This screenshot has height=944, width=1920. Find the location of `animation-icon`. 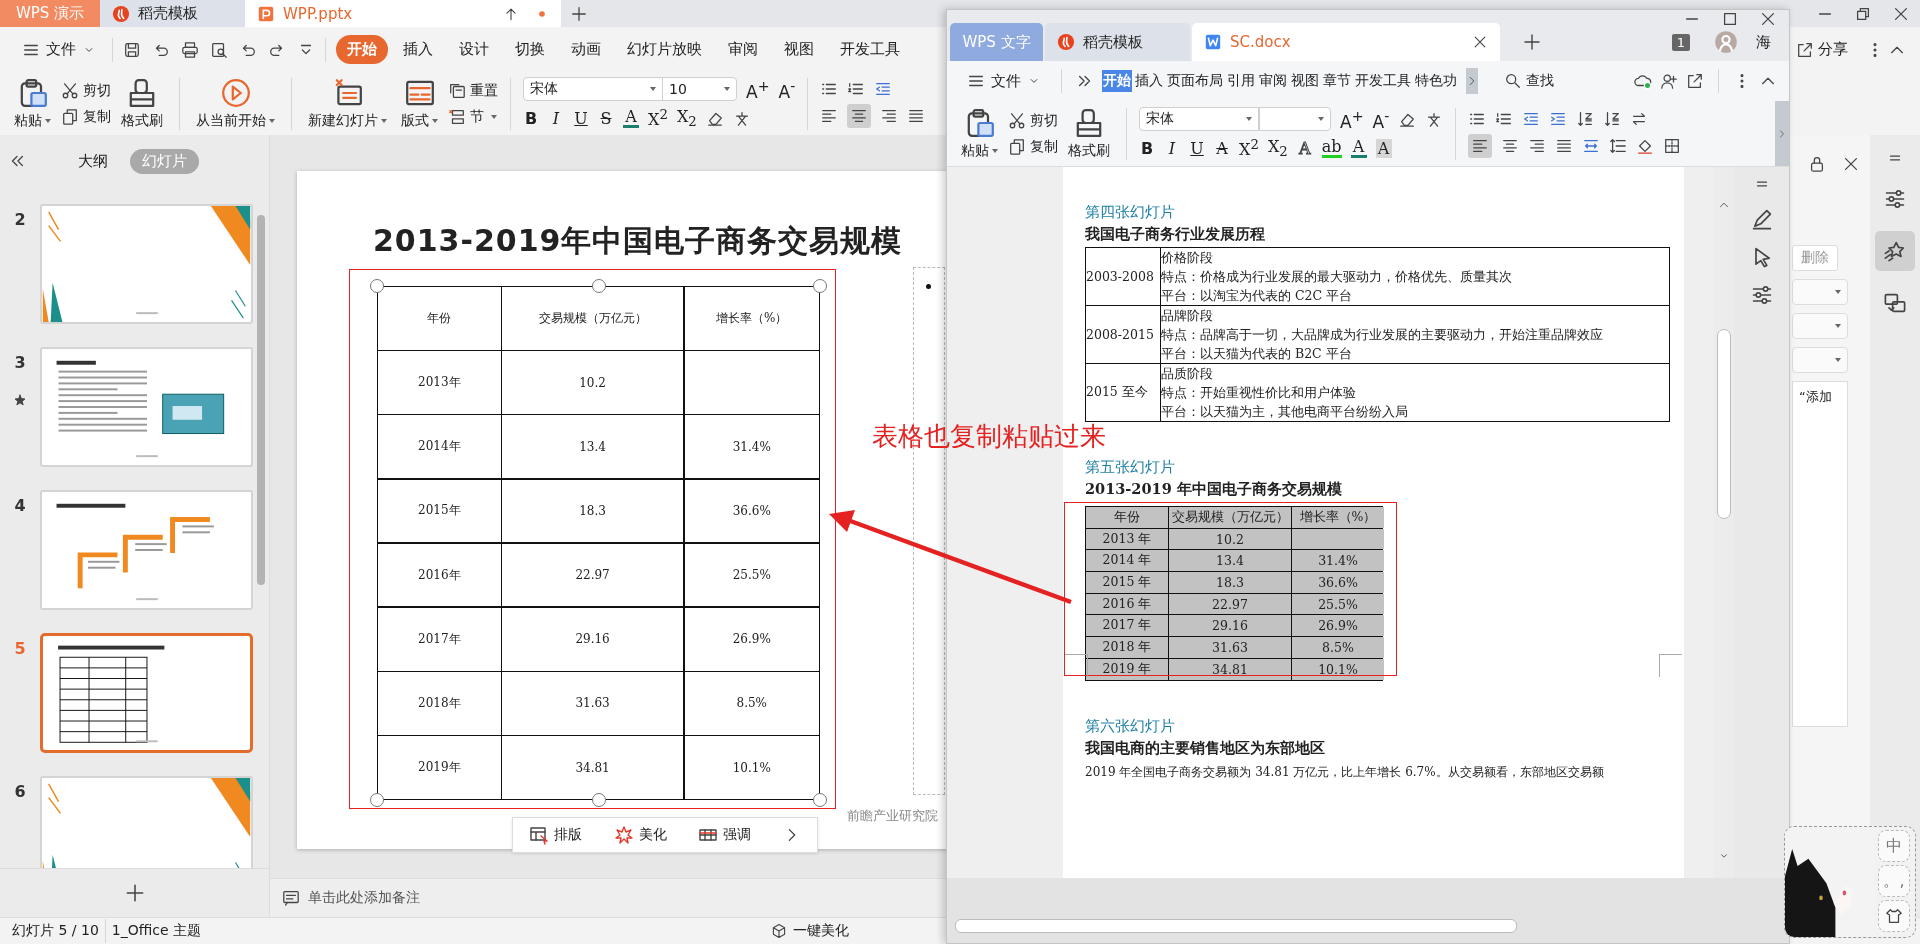

animation-icon is located at coordinates (1895, 251).